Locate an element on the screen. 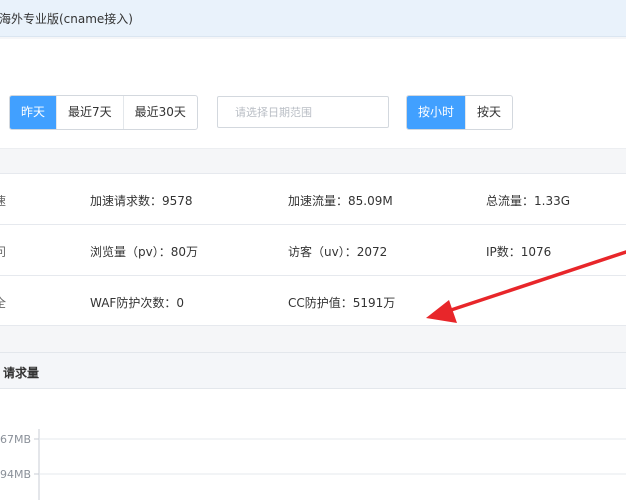 The image size is (626, 500). stat-row-speed: 速 加速请求数：9578 加速流量：85.09M 总流量：1.33G is located at coordinates (313, 198).